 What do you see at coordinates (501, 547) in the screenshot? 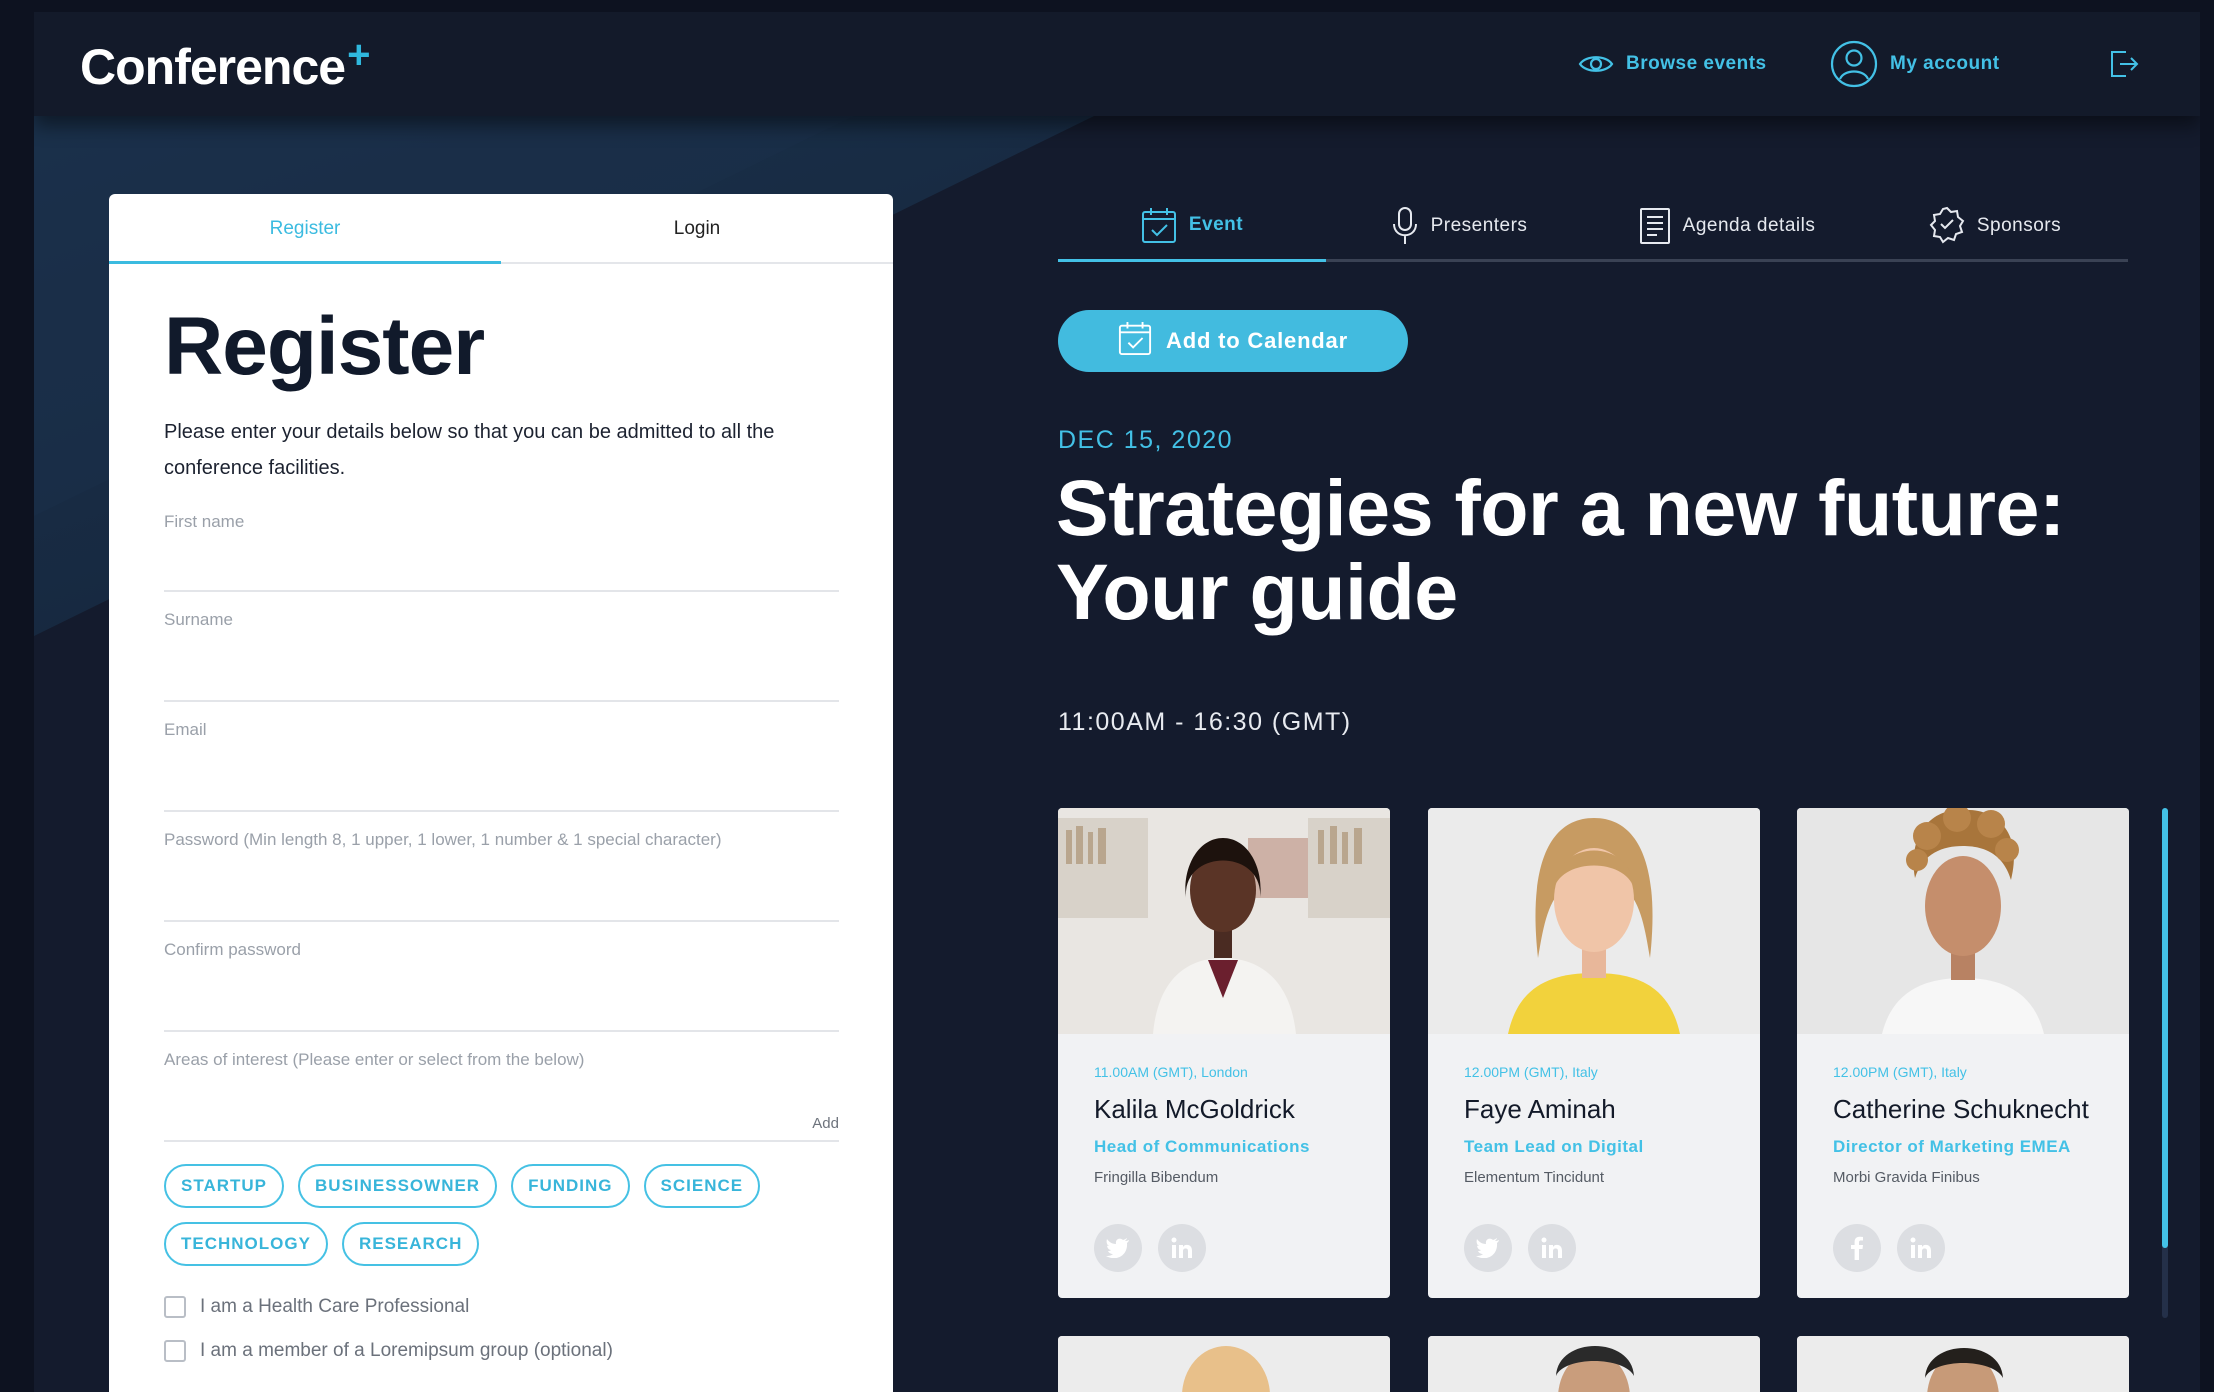
I see `first-name-field: First name` at bounding box center [501, 547].